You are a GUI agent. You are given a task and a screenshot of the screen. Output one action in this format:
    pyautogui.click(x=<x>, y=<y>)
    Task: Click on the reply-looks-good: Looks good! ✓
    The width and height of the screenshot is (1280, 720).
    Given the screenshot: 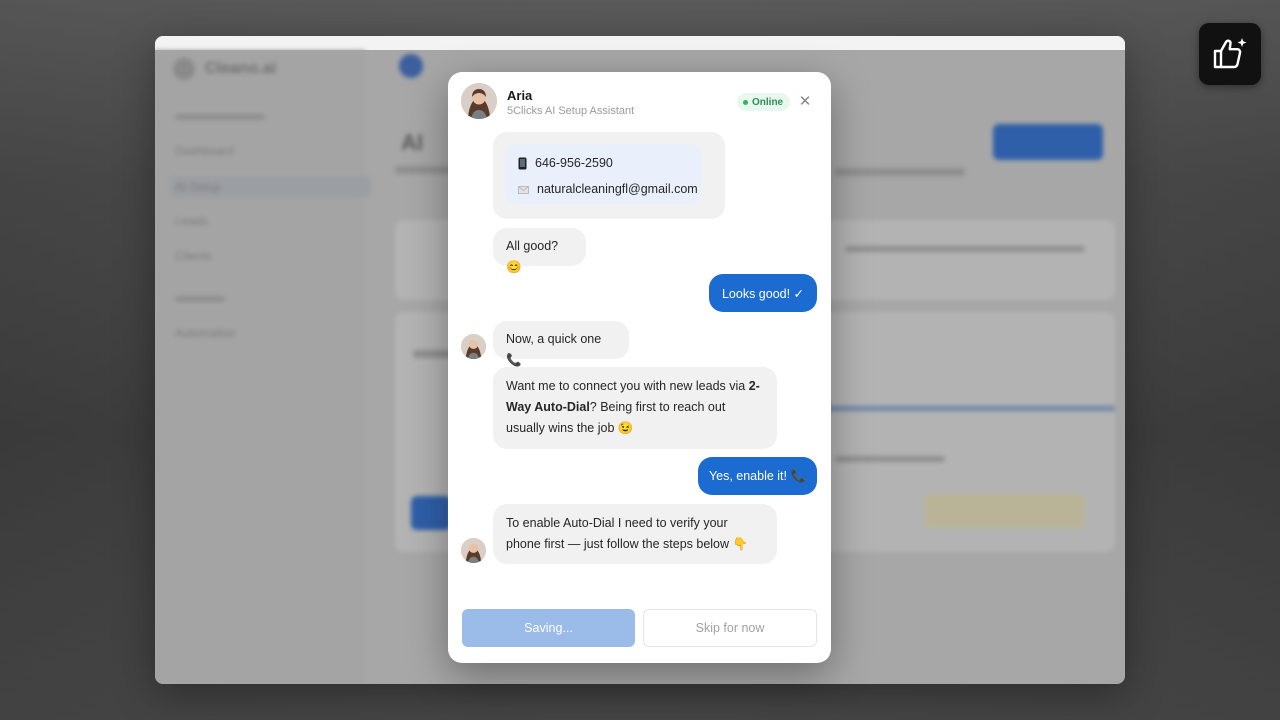 What is the action you would take?
    pyautogui.click(x=763, y=293)
    